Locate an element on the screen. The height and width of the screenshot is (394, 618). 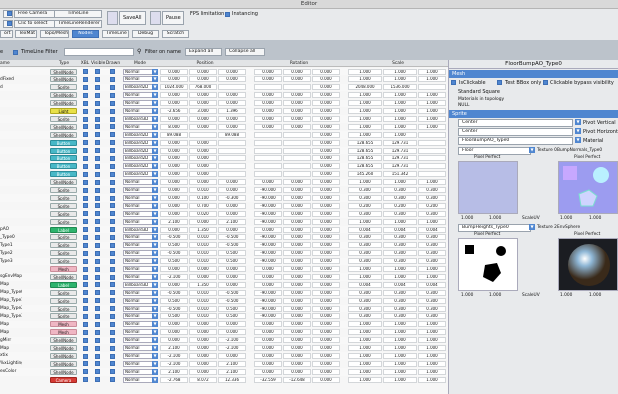
transform-field: 0.004 is located at coordinates (432, 284).